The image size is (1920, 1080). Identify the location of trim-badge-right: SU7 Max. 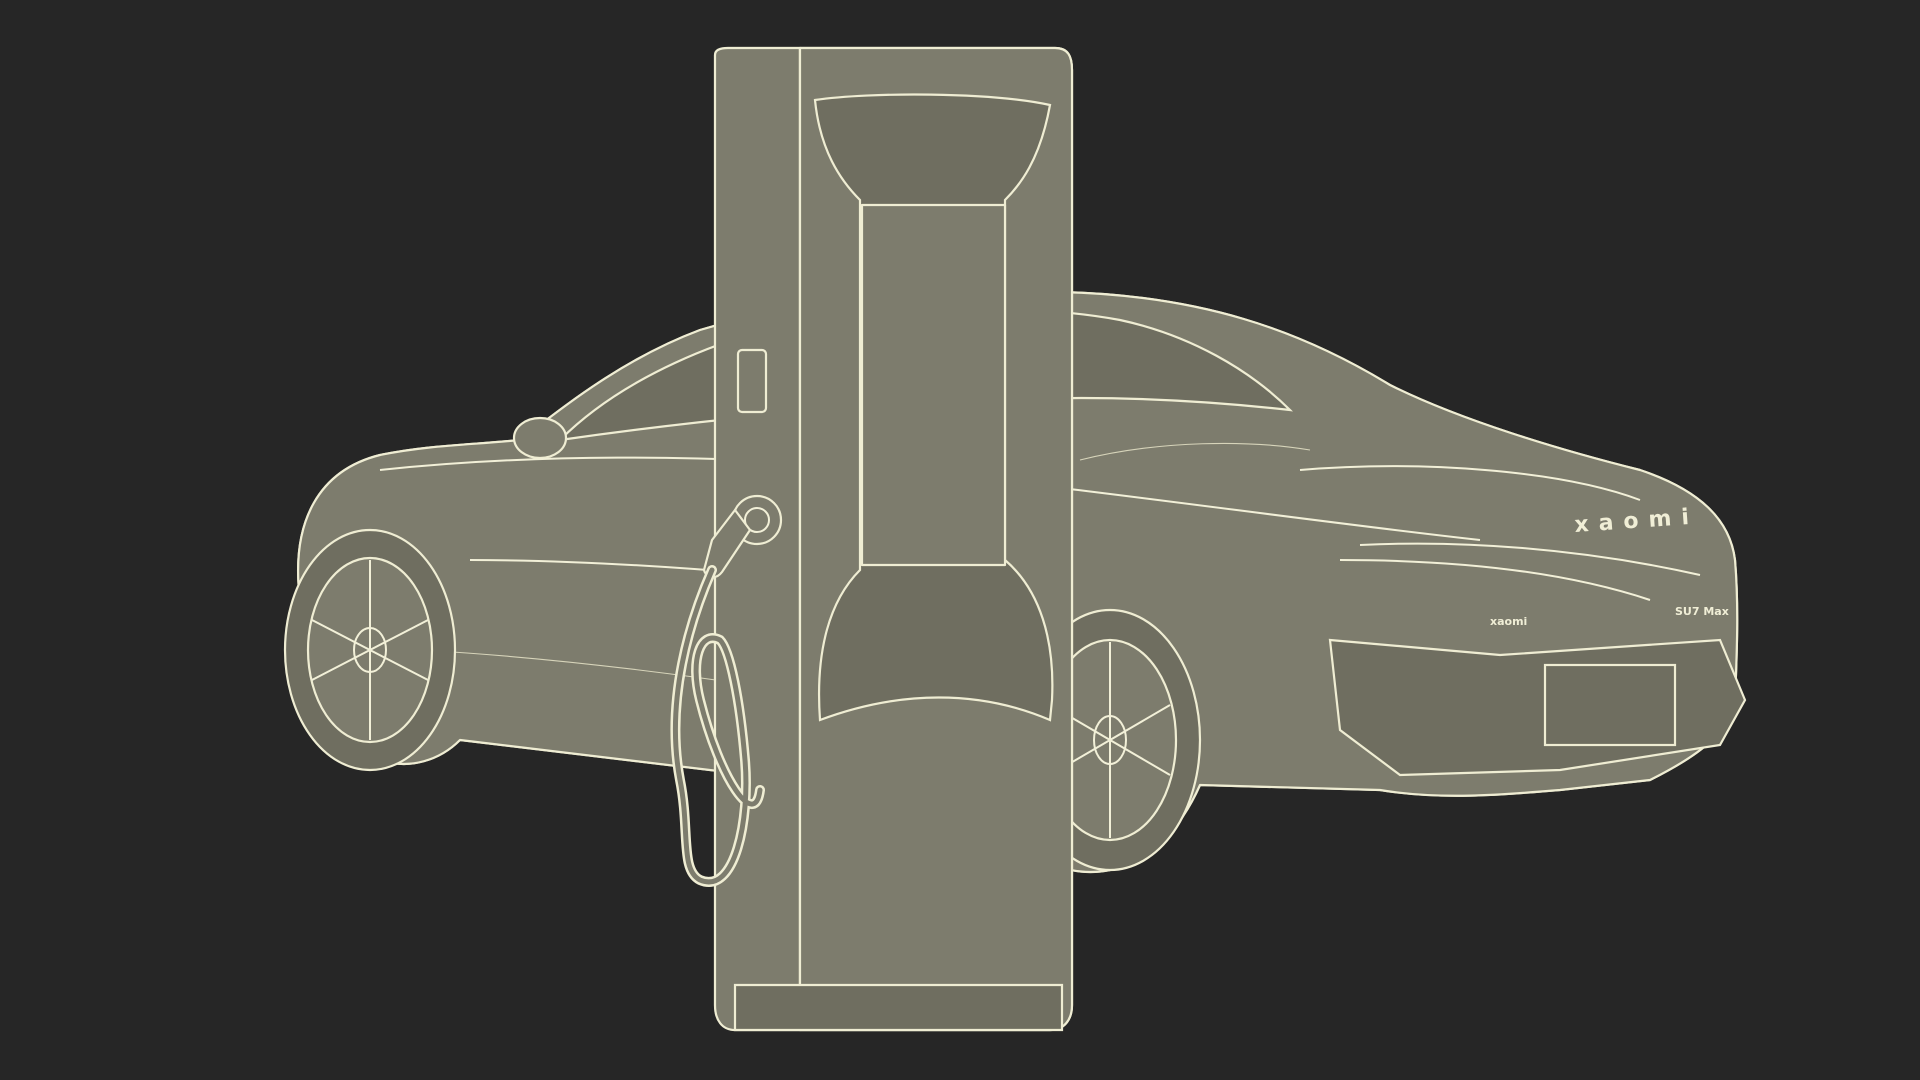
(1702, 611).